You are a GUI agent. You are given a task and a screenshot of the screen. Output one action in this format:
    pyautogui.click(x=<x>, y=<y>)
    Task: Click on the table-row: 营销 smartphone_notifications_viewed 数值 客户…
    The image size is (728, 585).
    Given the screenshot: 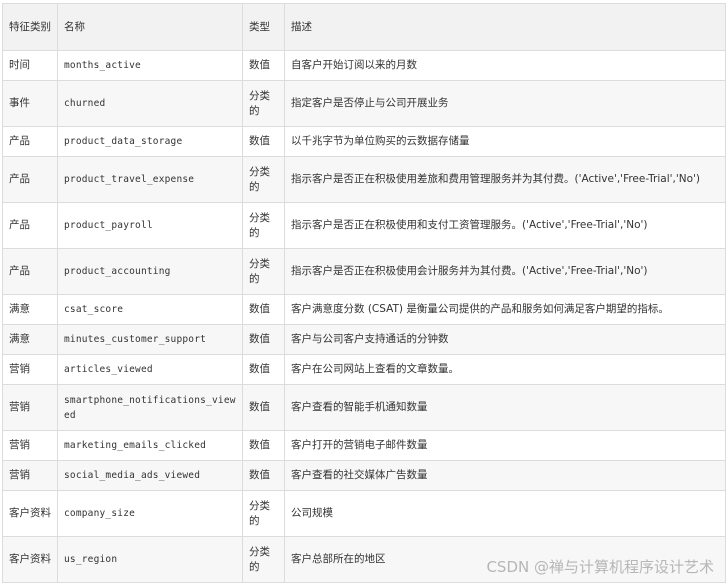 What is the action you would take?
    pyautogui.click(x=364, y=407)
    